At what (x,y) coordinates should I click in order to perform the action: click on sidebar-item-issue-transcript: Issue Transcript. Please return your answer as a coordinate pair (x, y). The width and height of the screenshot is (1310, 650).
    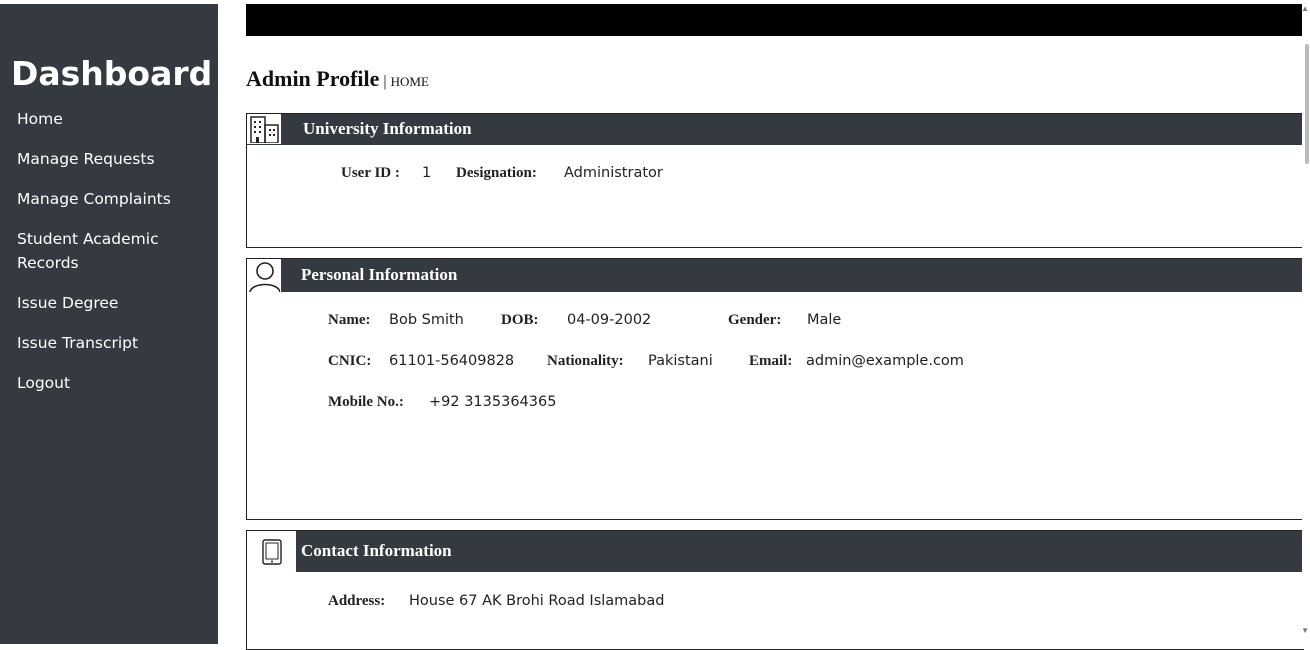
    Looking at the image, I should click on (112, 343).